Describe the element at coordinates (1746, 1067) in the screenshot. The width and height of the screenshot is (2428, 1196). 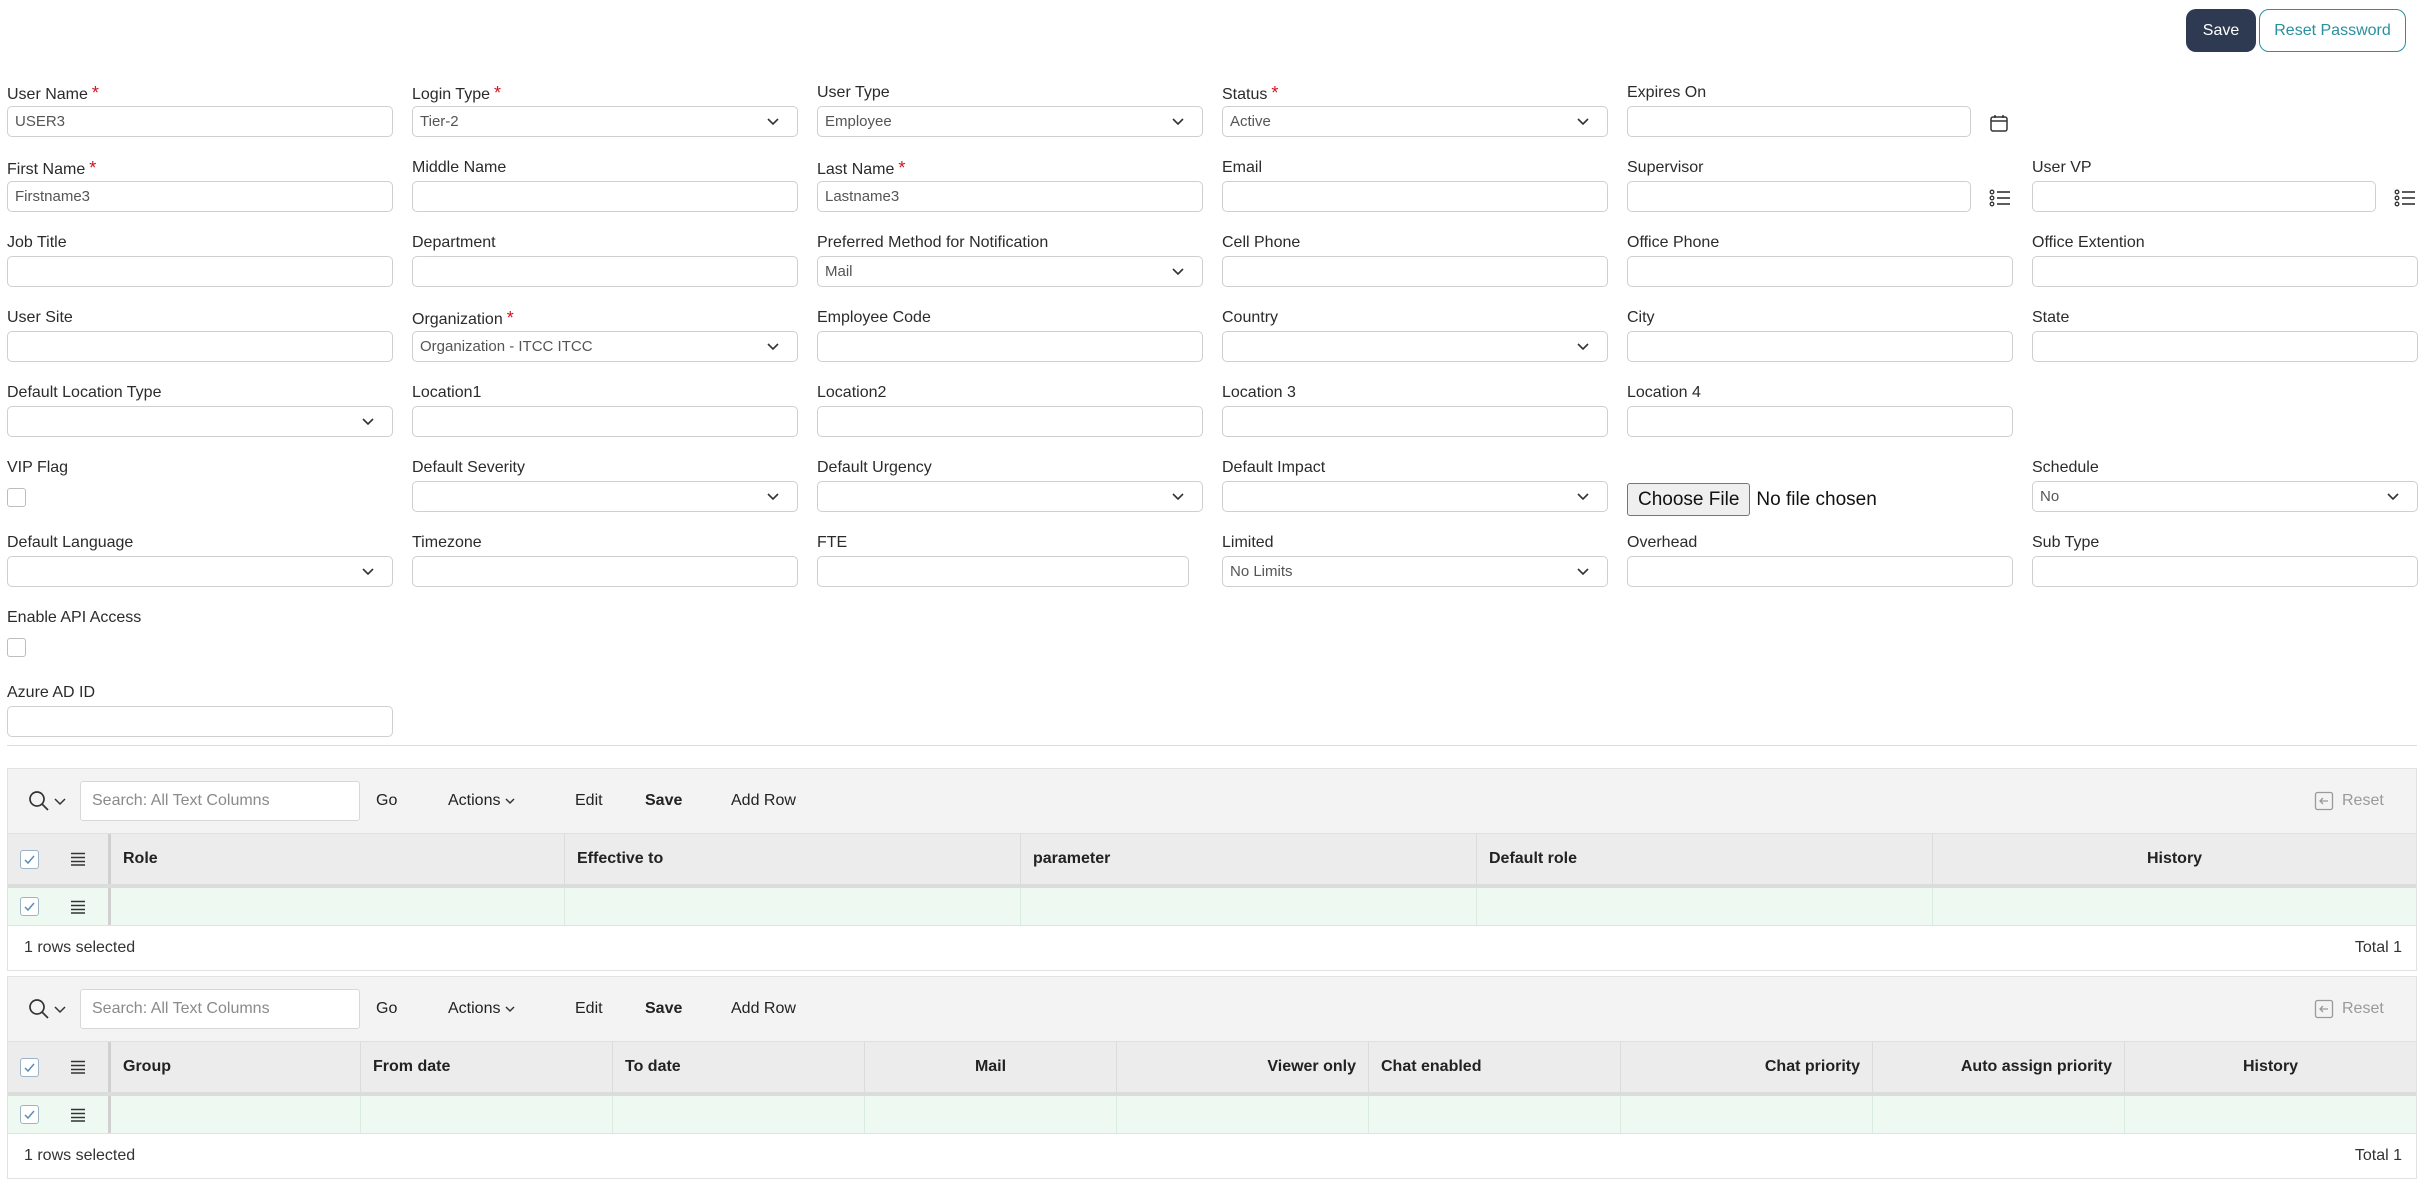
I see `column-header-chat-priority: Chat priority` at that location.